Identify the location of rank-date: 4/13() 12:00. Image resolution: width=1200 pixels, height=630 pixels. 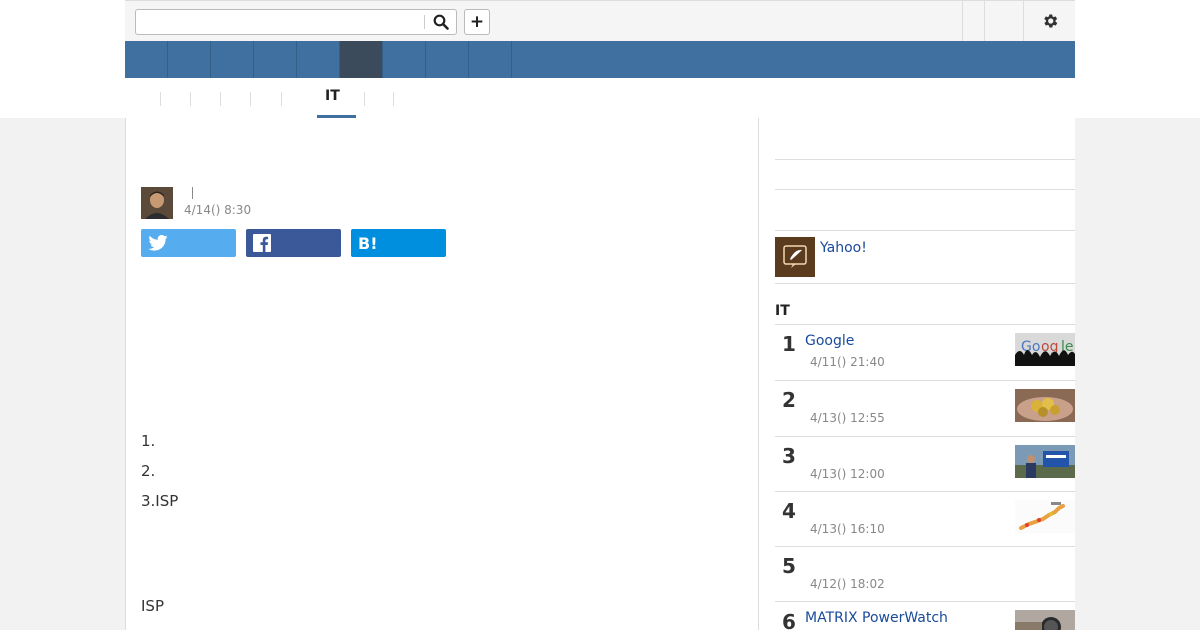
(847, 474).